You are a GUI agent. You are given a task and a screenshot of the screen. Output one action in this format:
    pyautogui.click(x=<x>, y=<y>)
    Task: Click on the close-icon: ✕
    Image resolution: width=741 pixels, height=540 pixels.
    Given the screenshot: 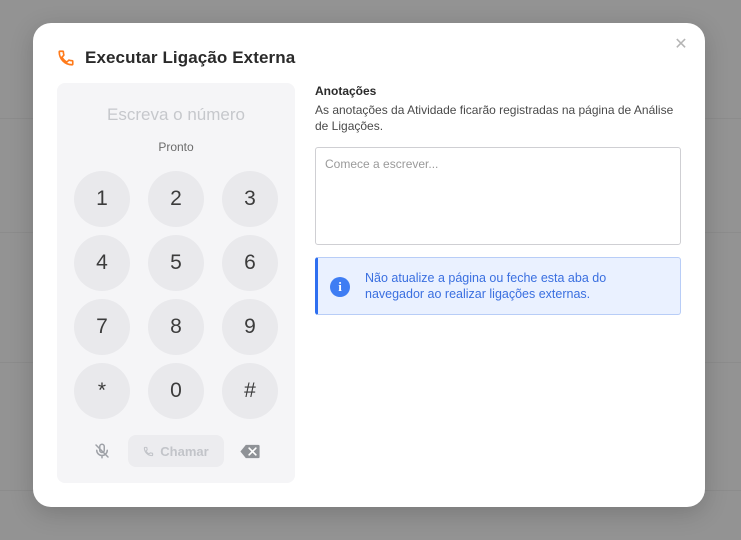 What is the action you would take?
    pyautogui.click(x=681, y=45)
    